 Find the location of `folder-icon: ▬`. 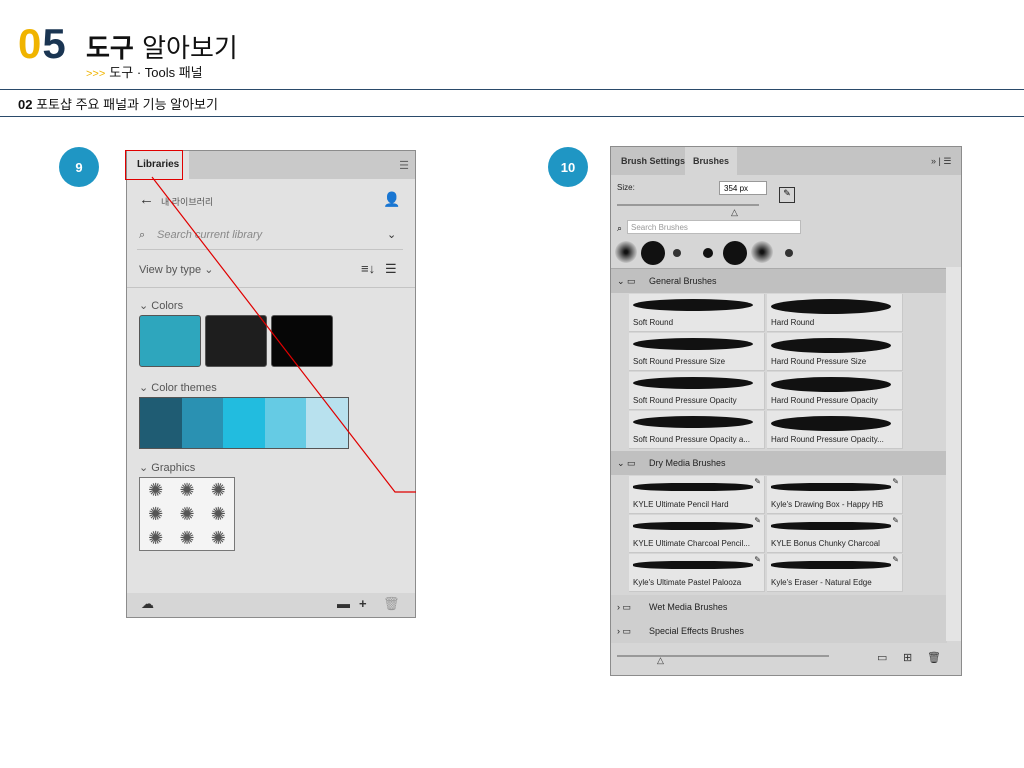

folder-icon: ▬ is located at coordinates (343, 603).